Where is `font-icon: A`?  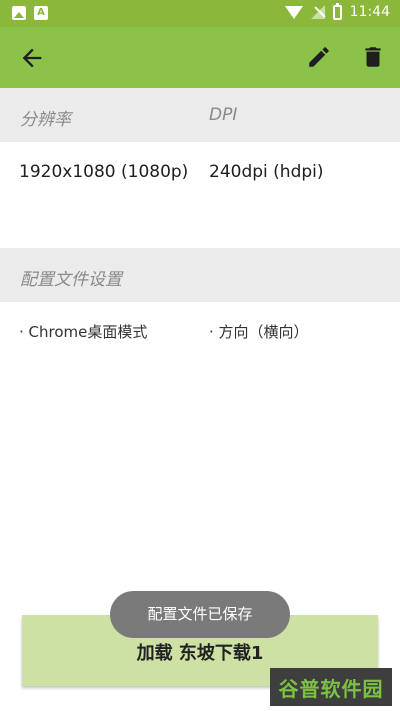 font-icon: A is located at coordinates (41, 13).